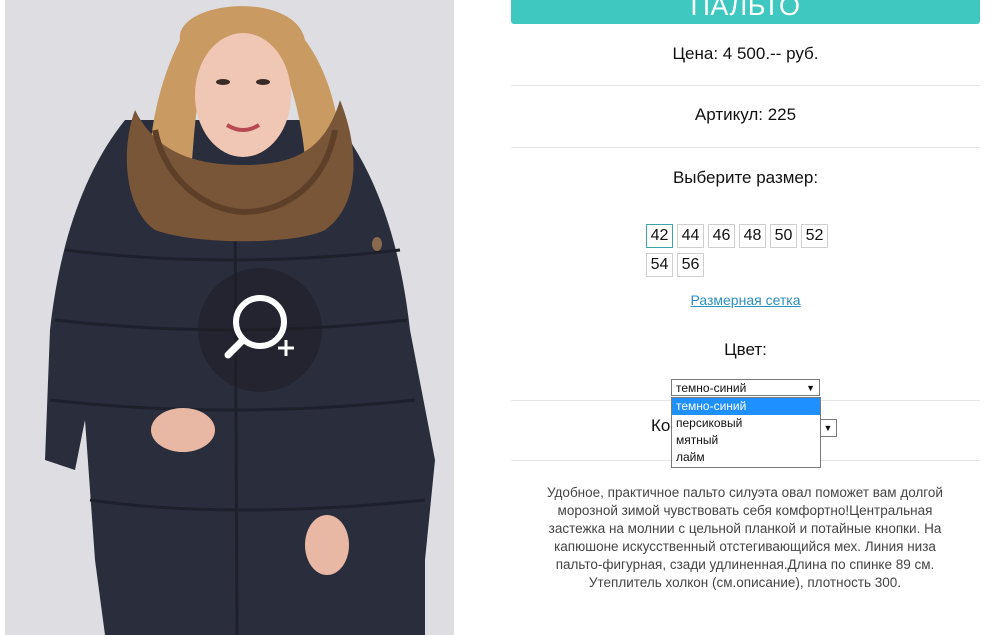  I want to click on size-option-42: 42, so click(659, 236).